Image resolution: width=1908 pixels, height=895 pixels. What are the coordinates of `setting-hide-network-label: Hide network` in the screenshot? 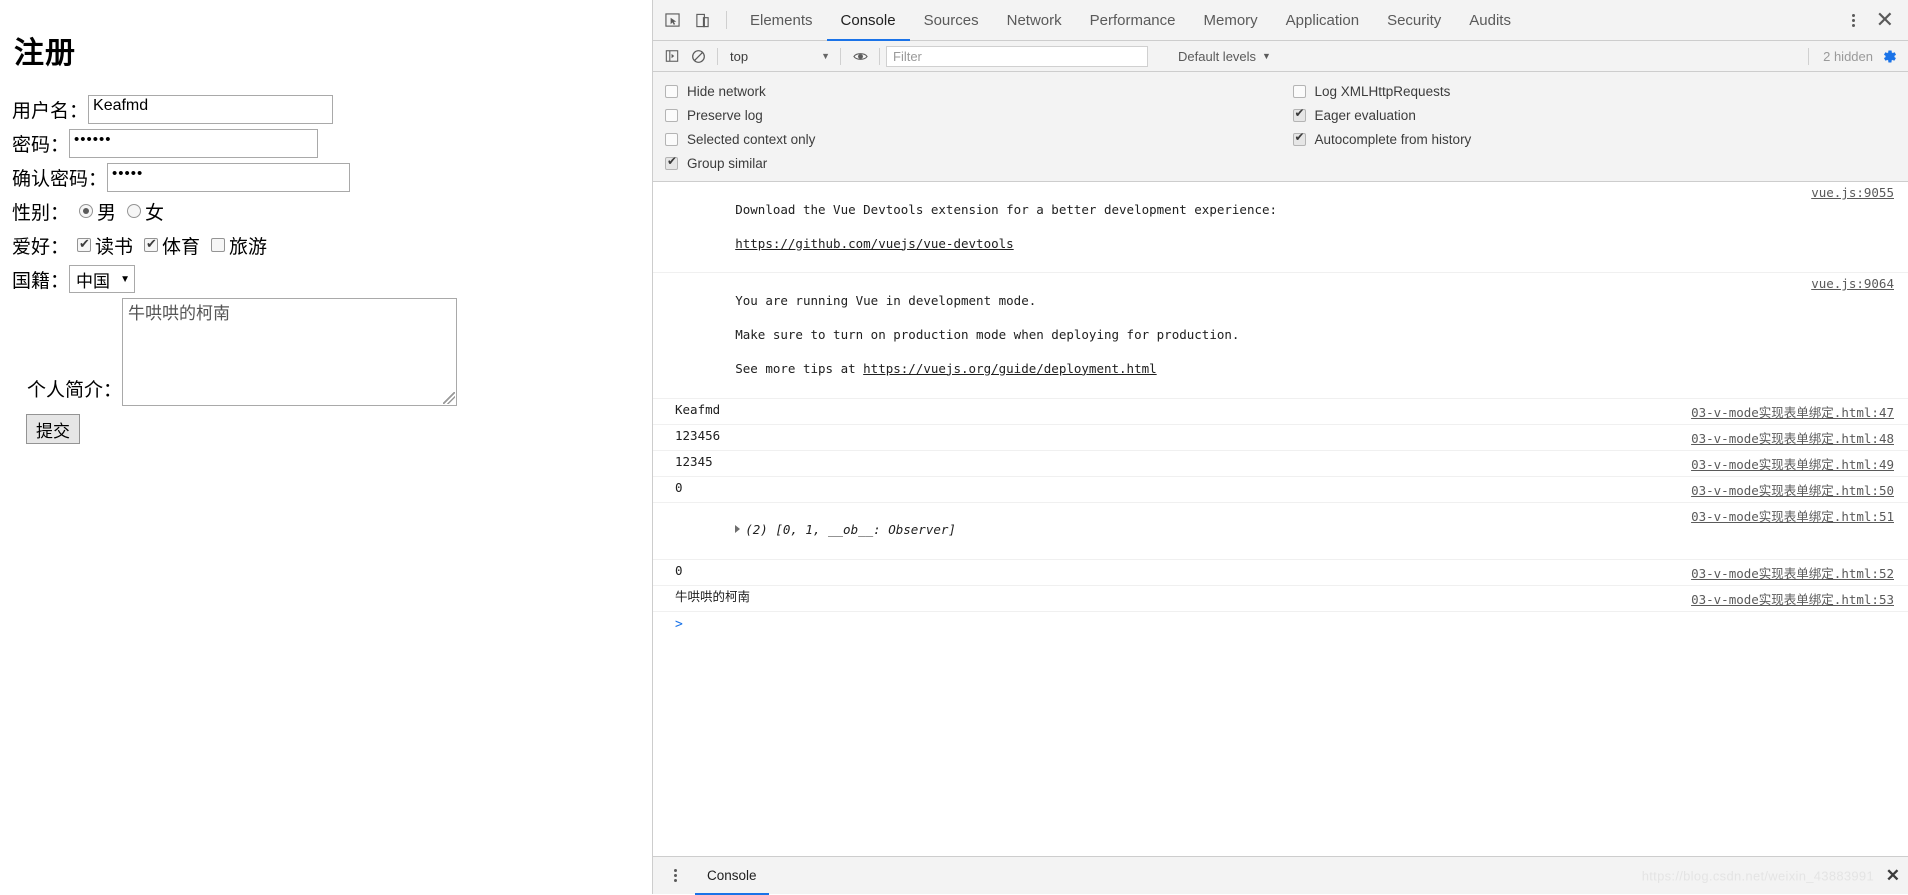 It's located at (726, 91).